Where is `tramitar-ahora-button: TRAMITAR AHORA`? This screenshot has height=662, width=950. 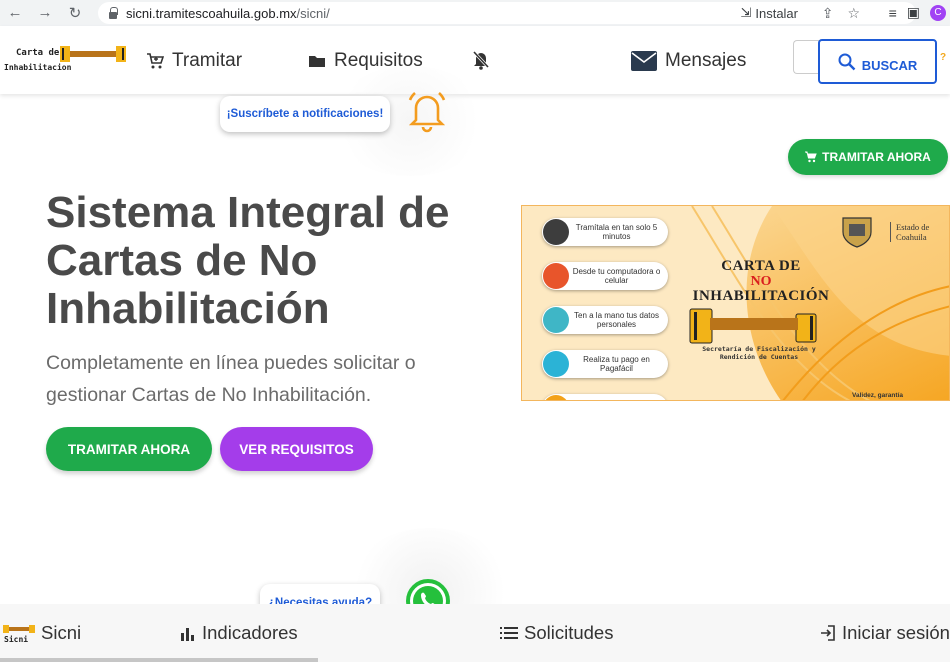 tramitar-ahora-button: TRAMITAR AHORA is located at coordinates (129, 449).